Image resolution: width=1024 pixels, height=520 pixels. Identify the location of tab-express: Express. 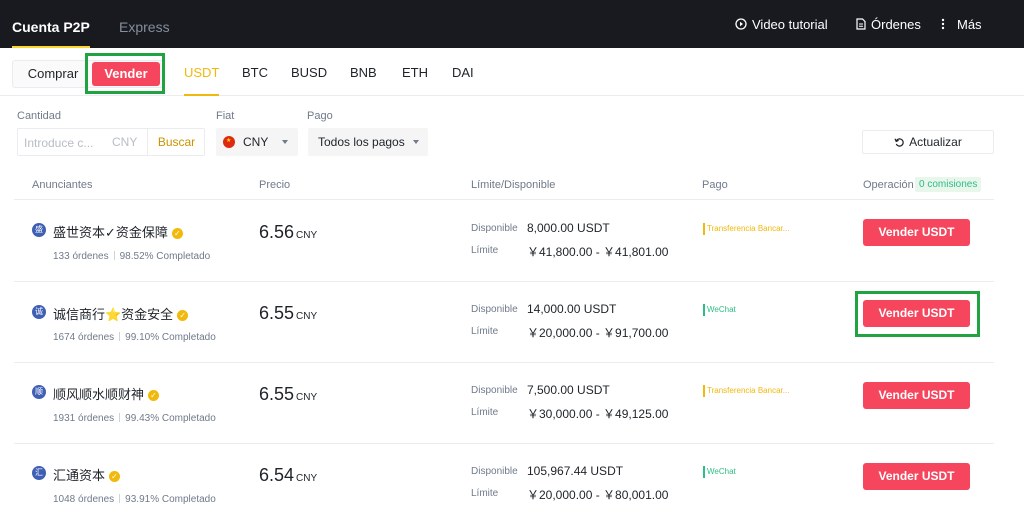
(144, 24).